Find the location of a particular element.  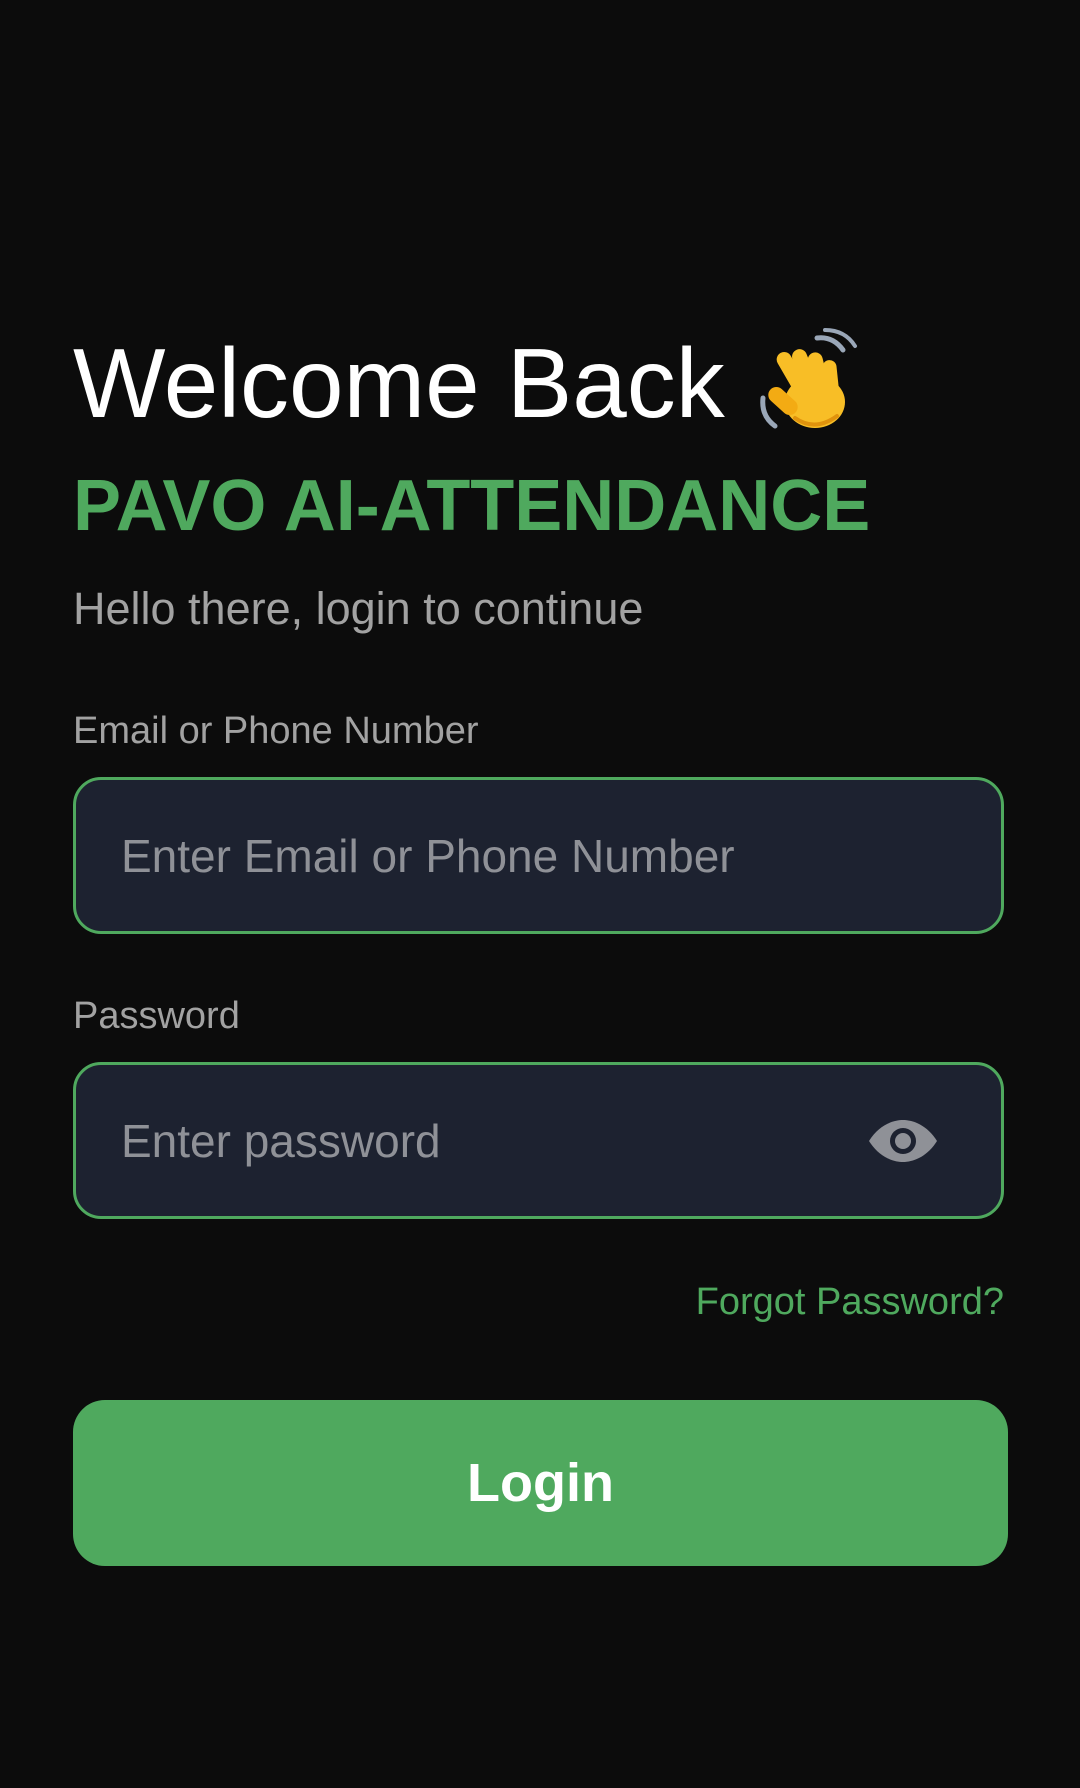

eye-icon is located at coordinates (903, 1141).